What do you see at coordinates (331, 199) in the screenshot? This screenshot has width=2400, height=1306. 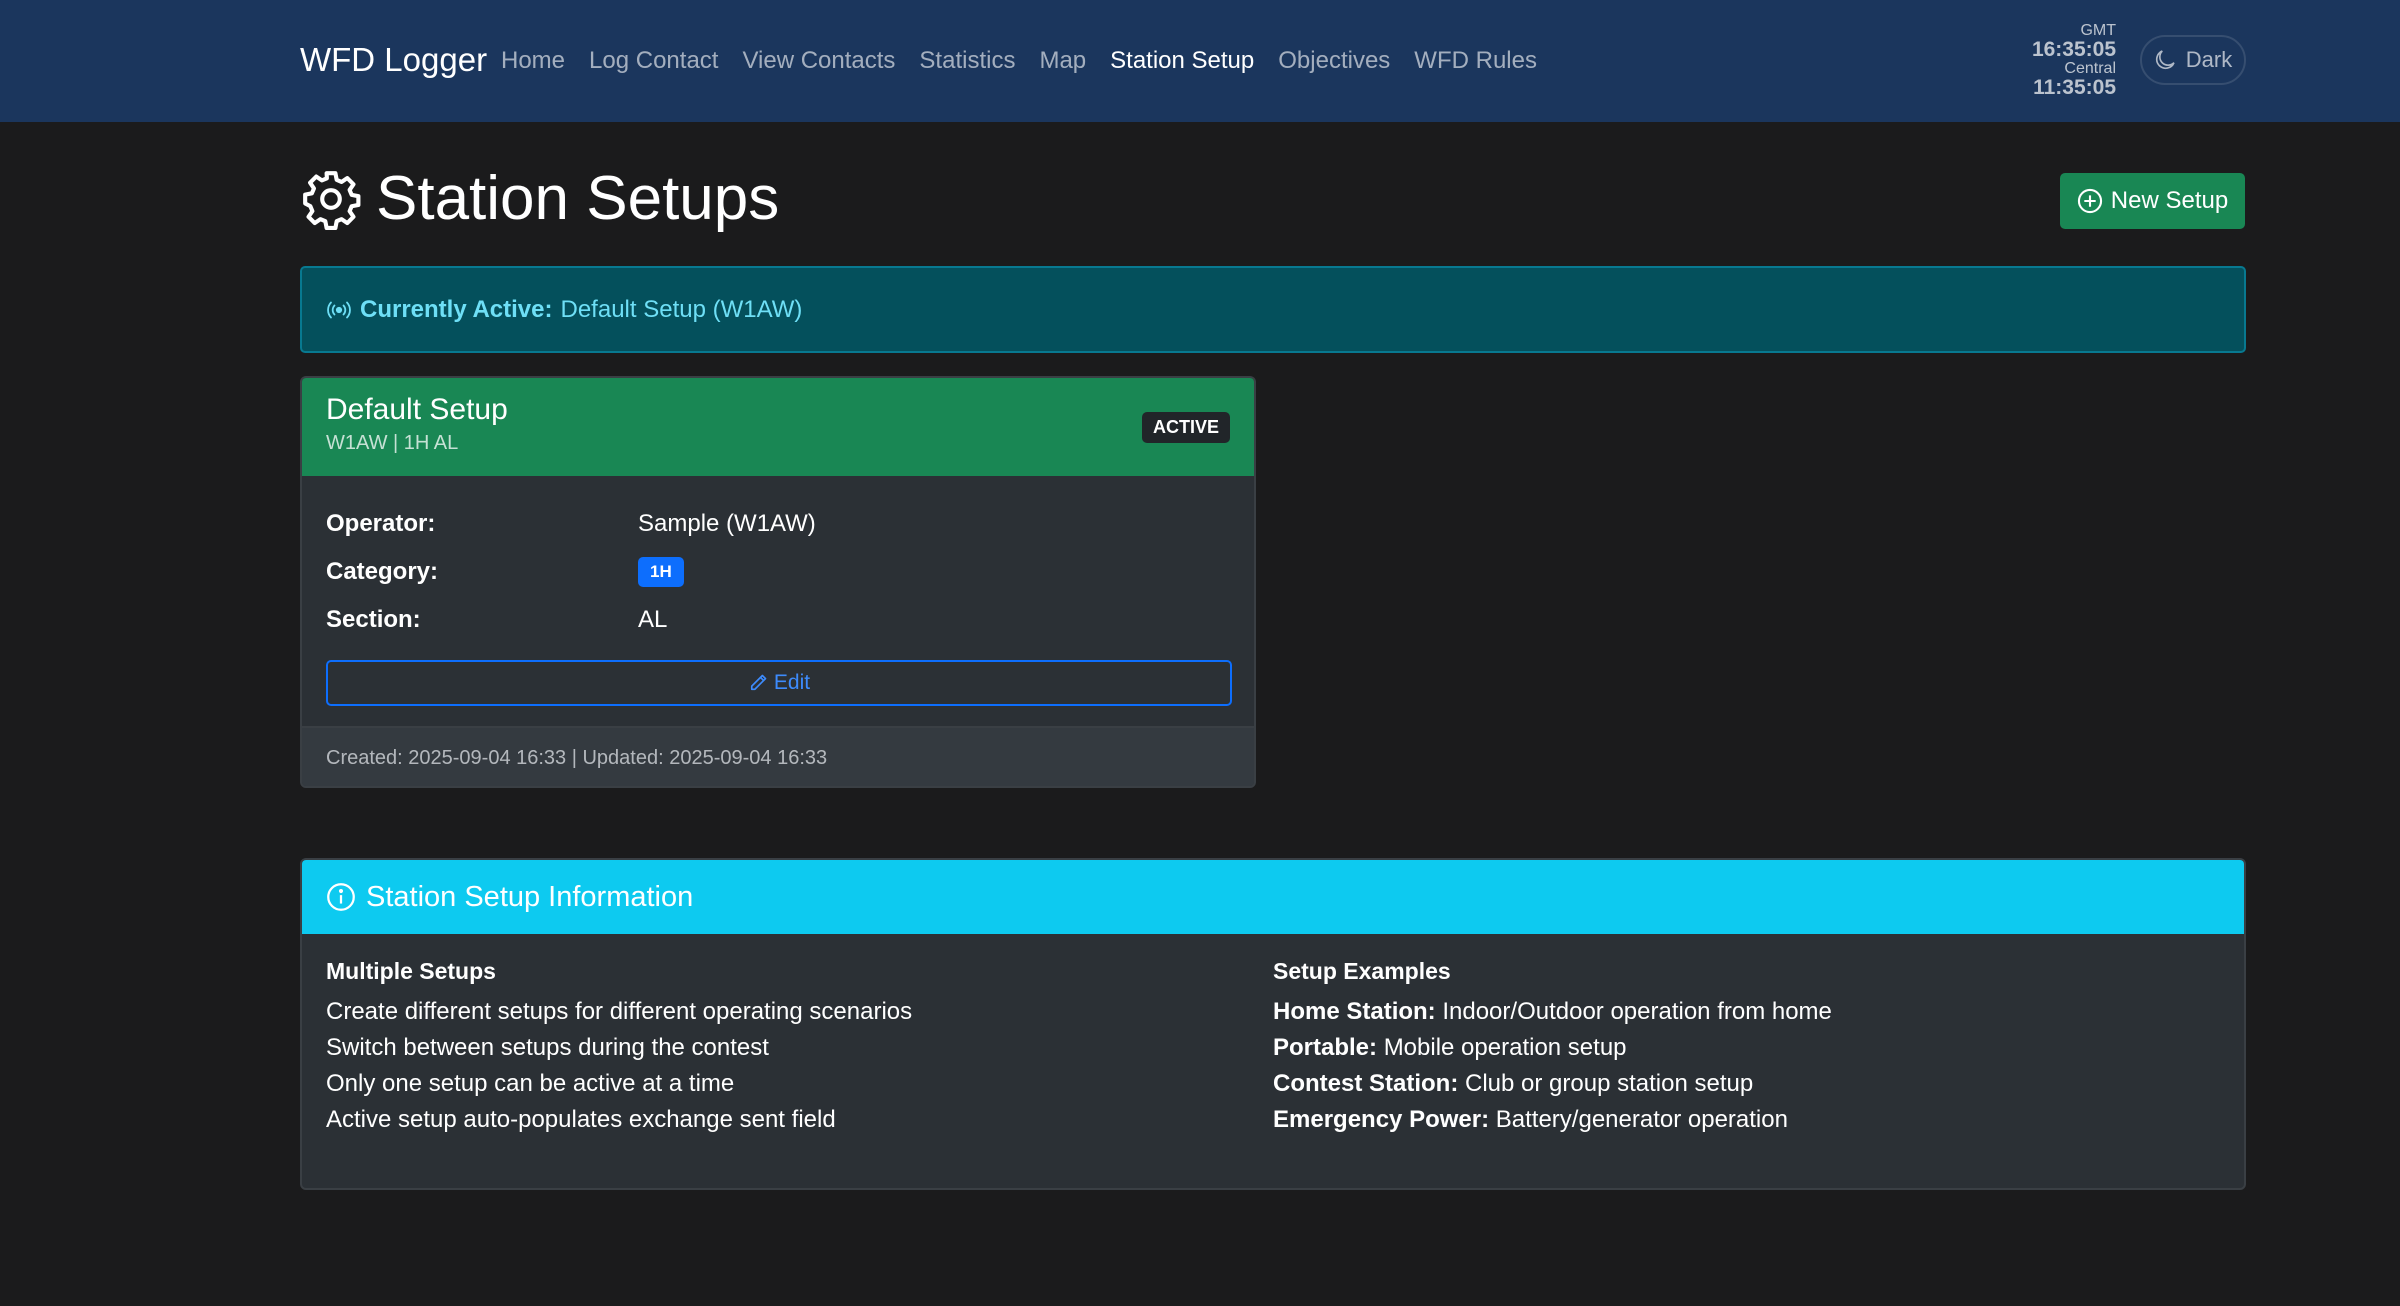 I see `gear-icon` at bounding box center [331, 199].